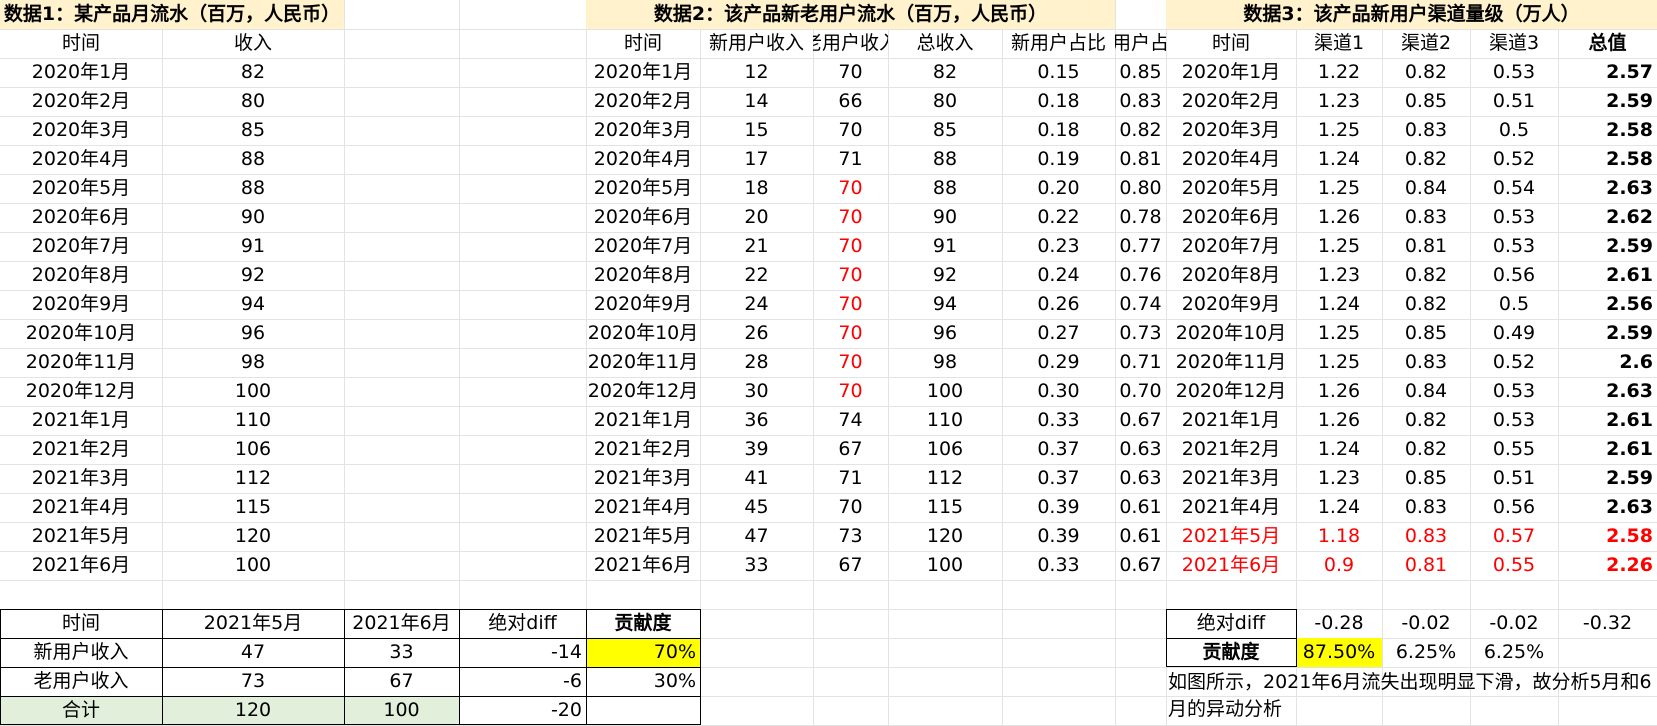 The width and height of the screenshot is (1657, 726). What do you see at coordinates (1514, 536) in the screenshot?
I see `table3-cell: 0.57` at bounding box center [1514, 536].